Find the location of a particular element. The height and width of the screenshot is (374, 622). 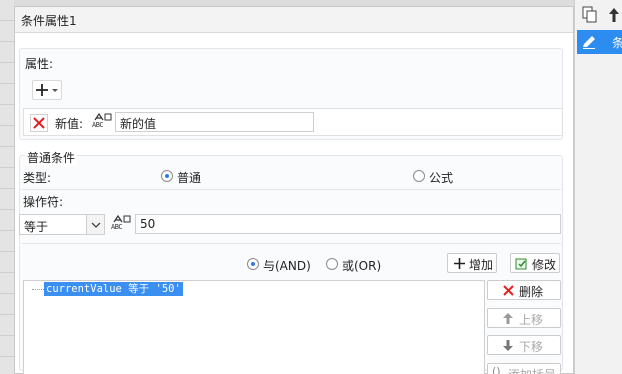

remove-property-button is located at coordinates (39, 123).